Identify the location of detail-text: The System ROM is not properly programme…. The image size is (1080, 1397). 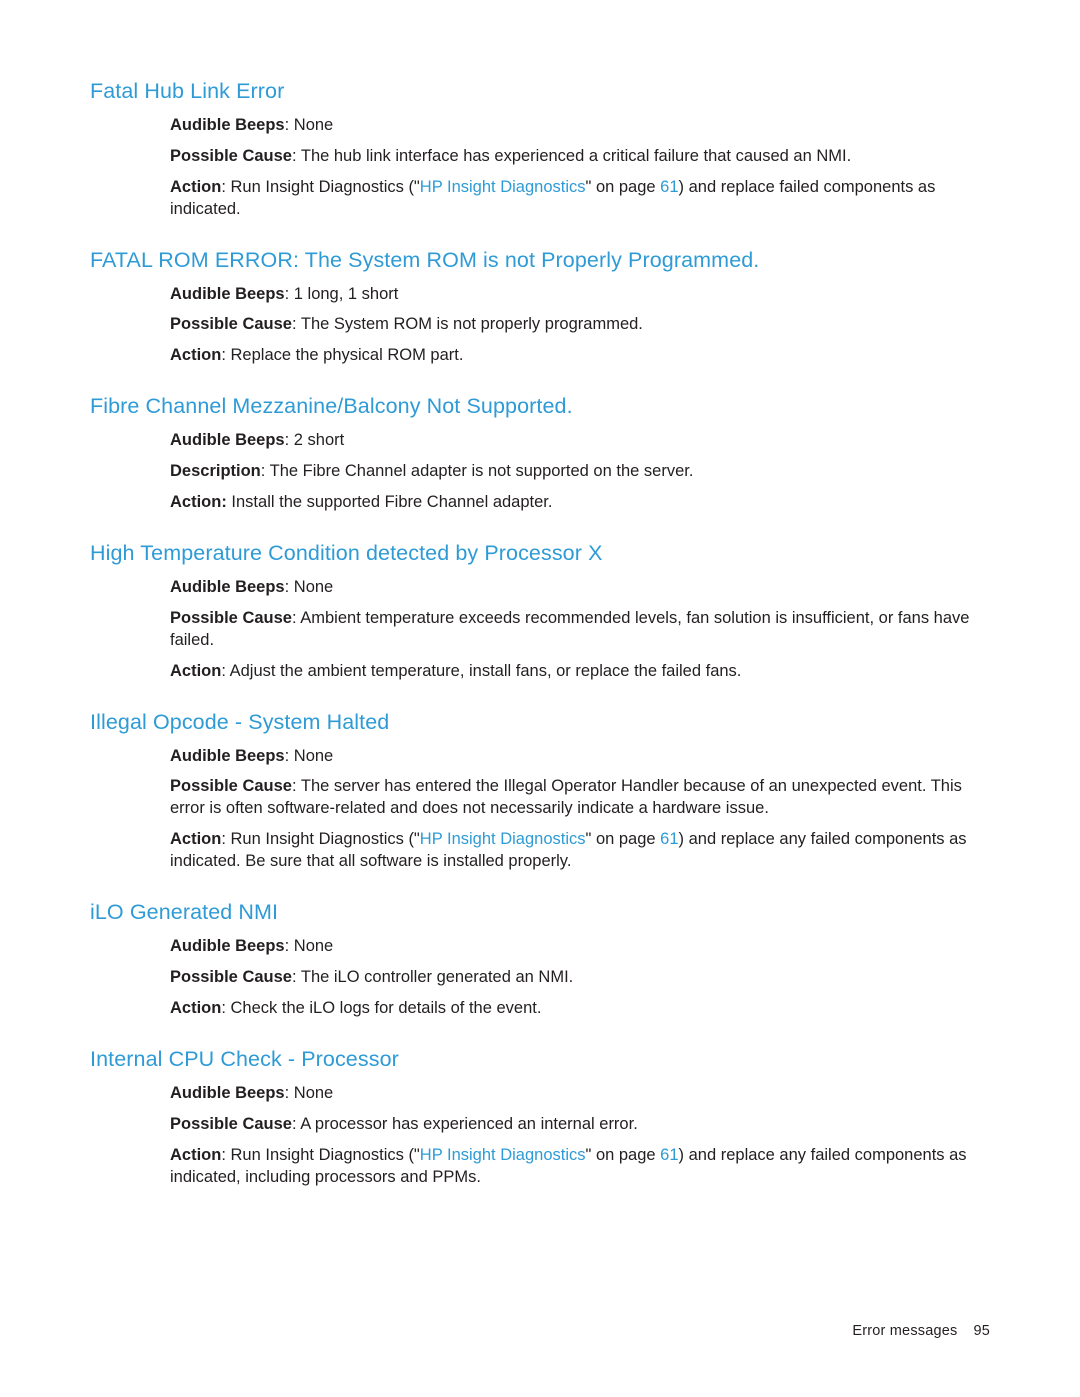
(471, 324).